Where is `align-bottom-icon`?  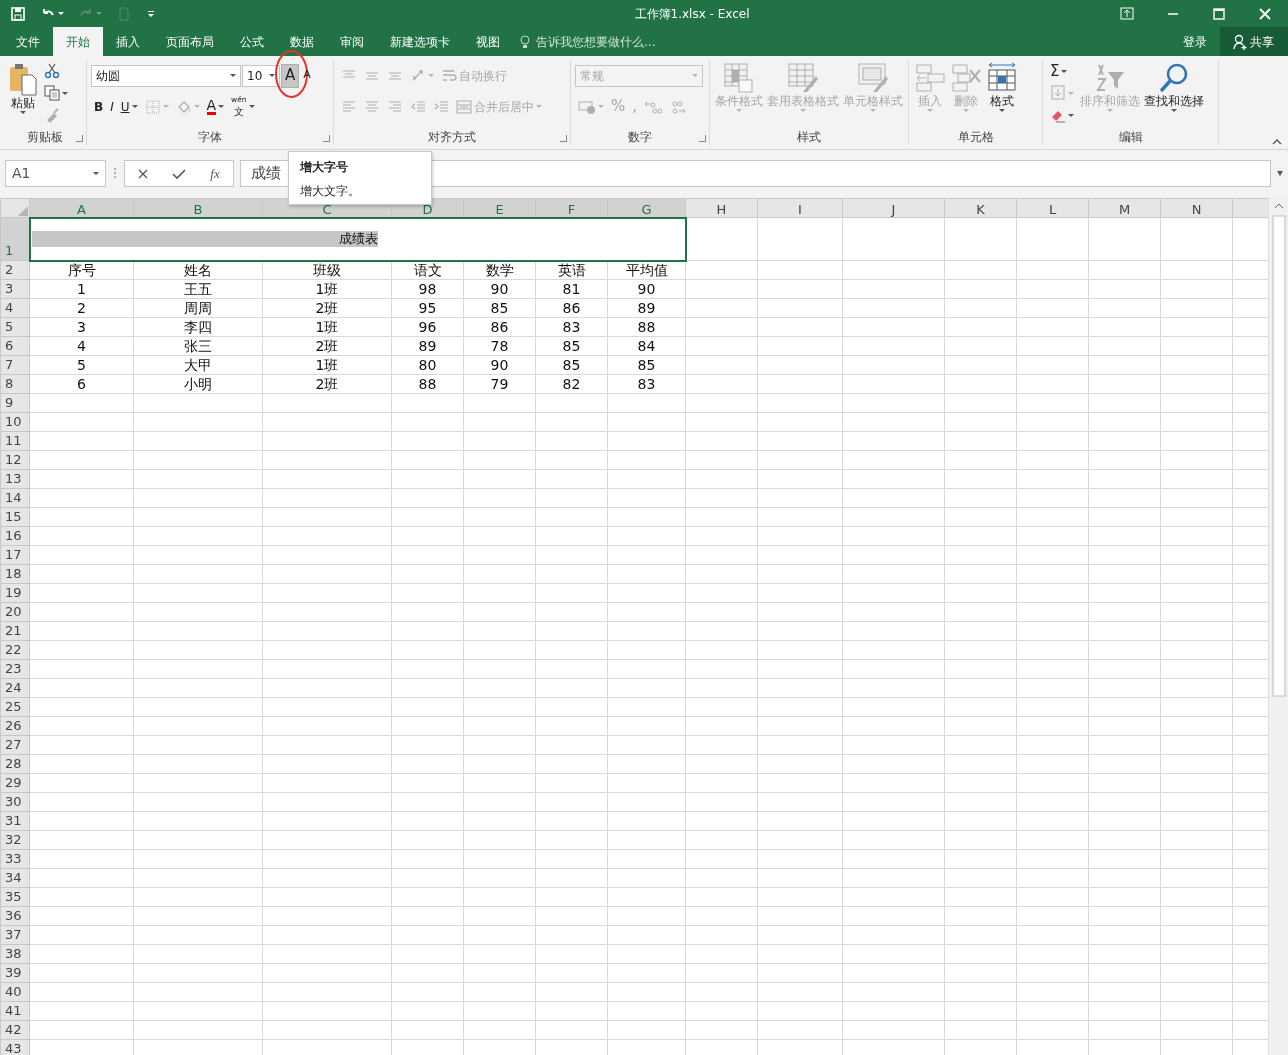 align-bottom-icon is located at coordinates (395, 75).